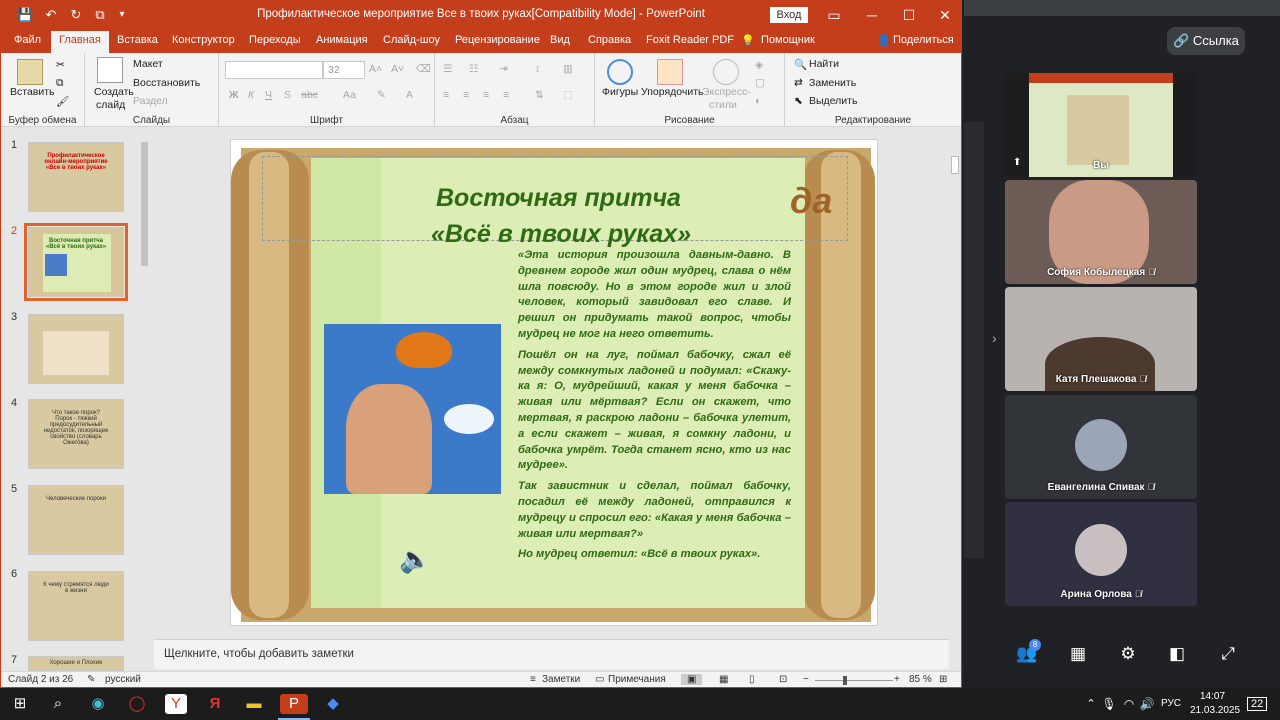 The width and height of the screenshot is (1280, 720). Describe the element at coordinates (909, 15) in the screenshot. I see `maximize-button: ☐` at that location.